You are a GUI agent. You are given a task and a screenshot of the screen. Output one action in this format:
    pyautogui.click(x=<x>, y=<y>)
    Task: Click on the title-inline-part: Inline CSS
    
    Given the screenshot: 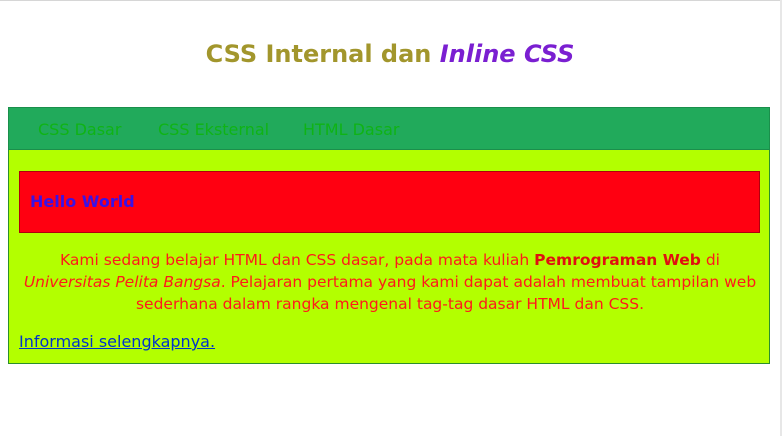 What is the action you would take?
    pyautogui.click(x=507, y=54)
    